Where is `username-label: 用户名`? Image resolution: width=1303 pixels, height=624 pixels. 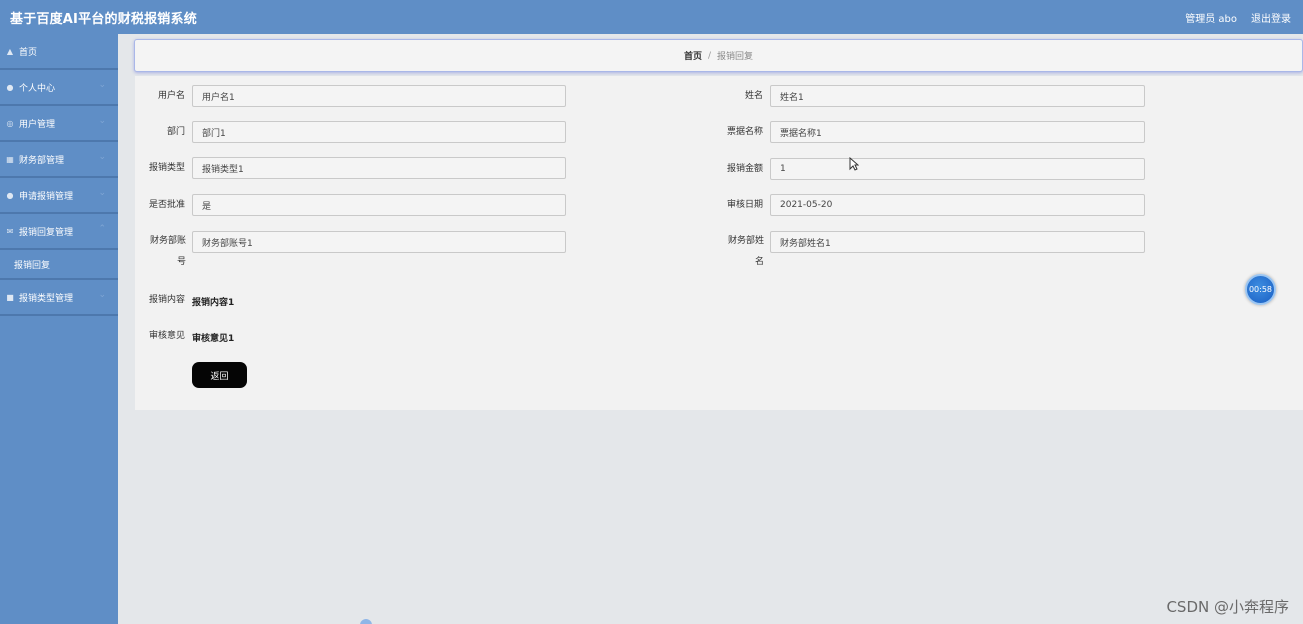
username-label: 用户名 is located at coordinates (171, 96).